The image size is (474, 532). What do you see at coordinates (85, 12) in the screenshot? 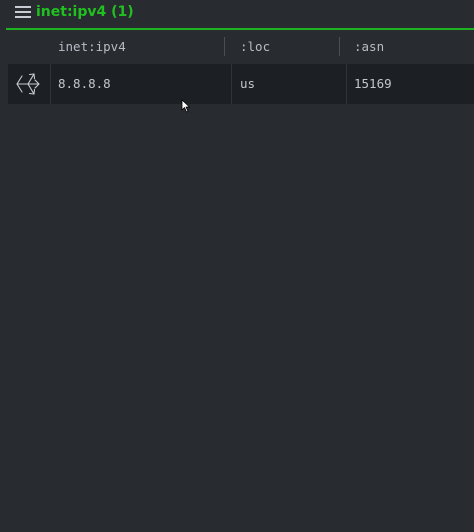
I see `page-title: inet:ipv4 (1)` at bounding box center [85, 12].